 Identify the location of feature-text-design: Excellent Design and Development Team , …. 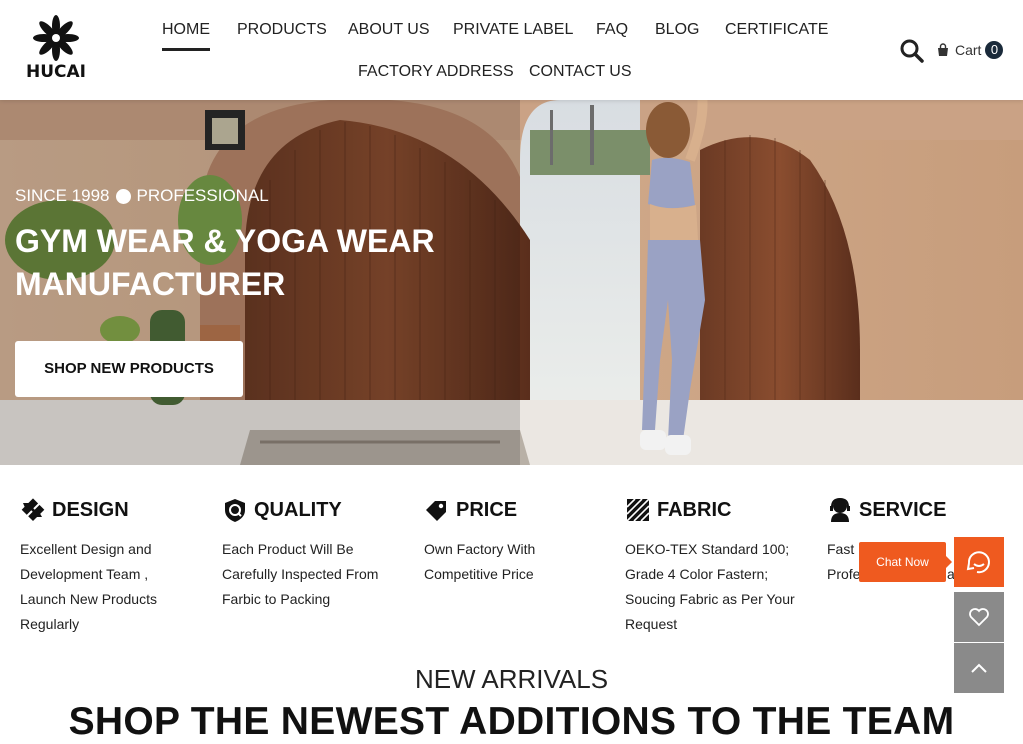
(115, 587).